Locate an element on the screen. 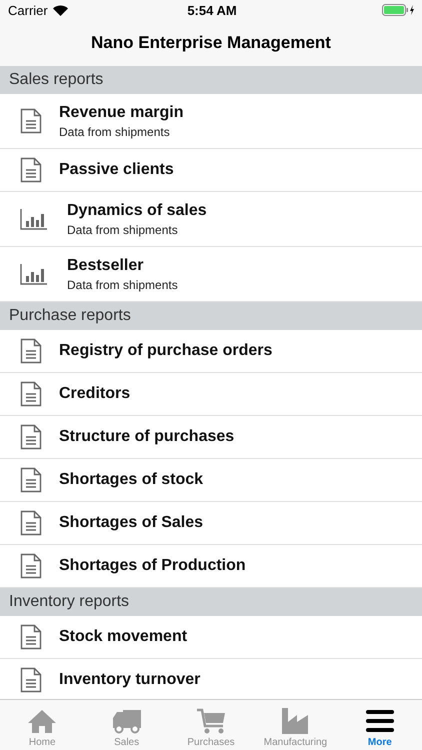 The height and width of the screenshot is (750, 422). row-title: Shortages of Production is located at coordinates (152, 566).